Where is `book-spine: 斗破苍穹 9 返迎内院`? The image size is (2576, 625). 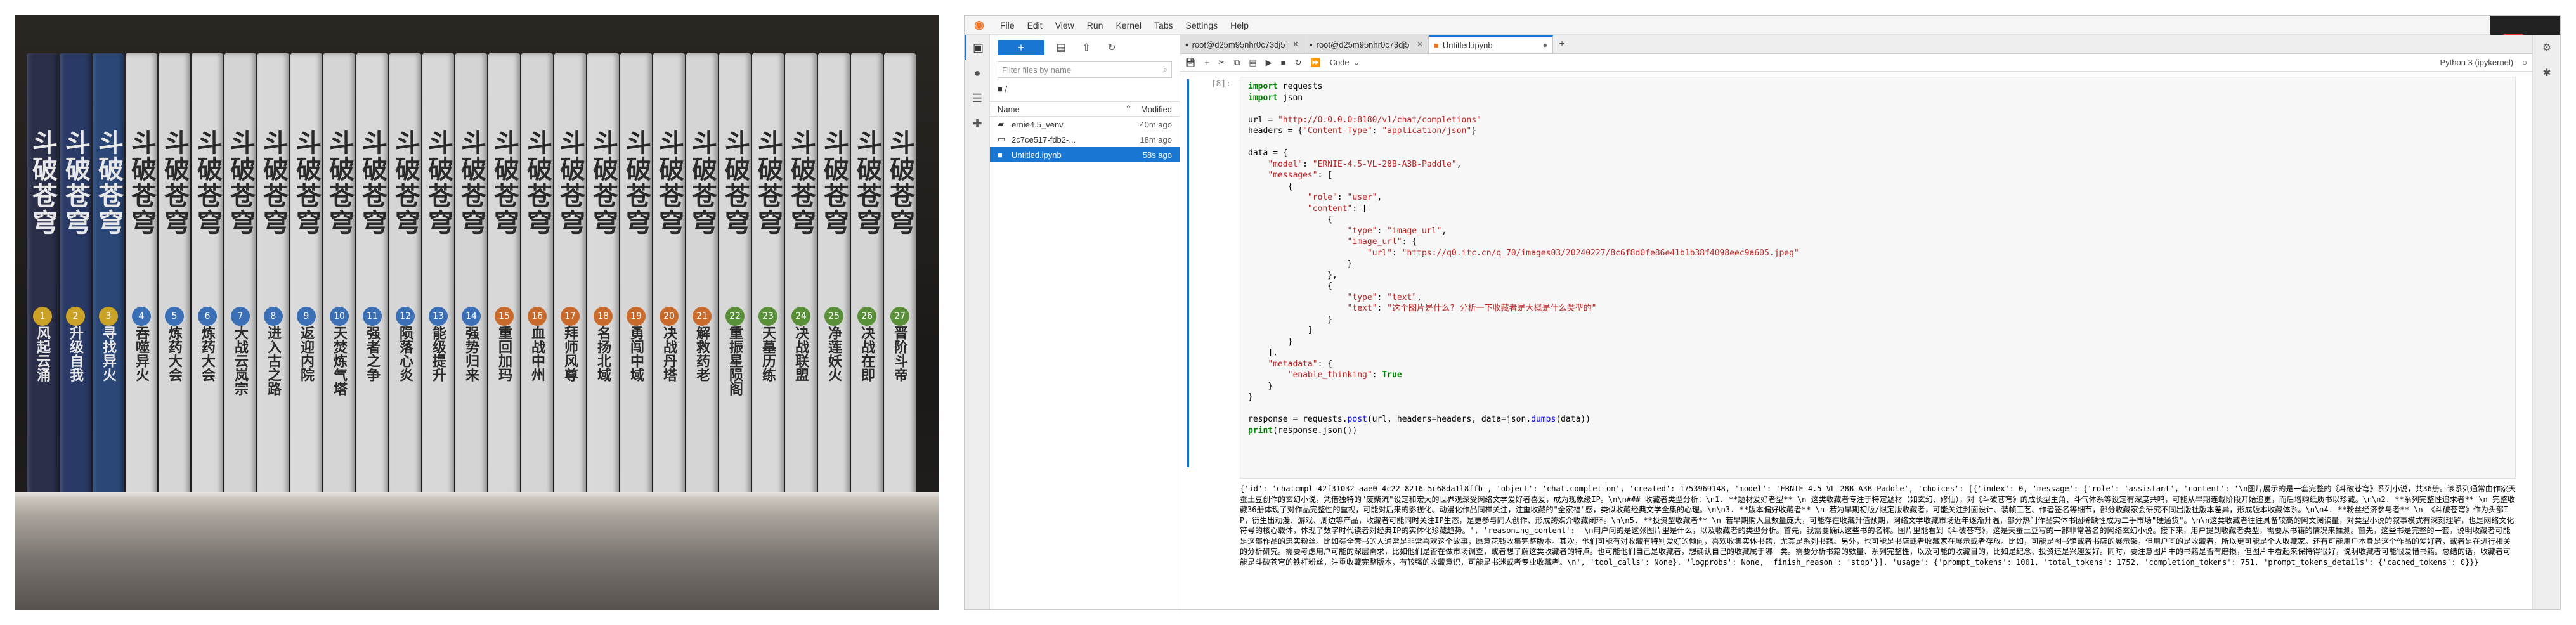 book-spine: 斗破苍穹 9 返迎内院 is located at coordinates (306, 275).